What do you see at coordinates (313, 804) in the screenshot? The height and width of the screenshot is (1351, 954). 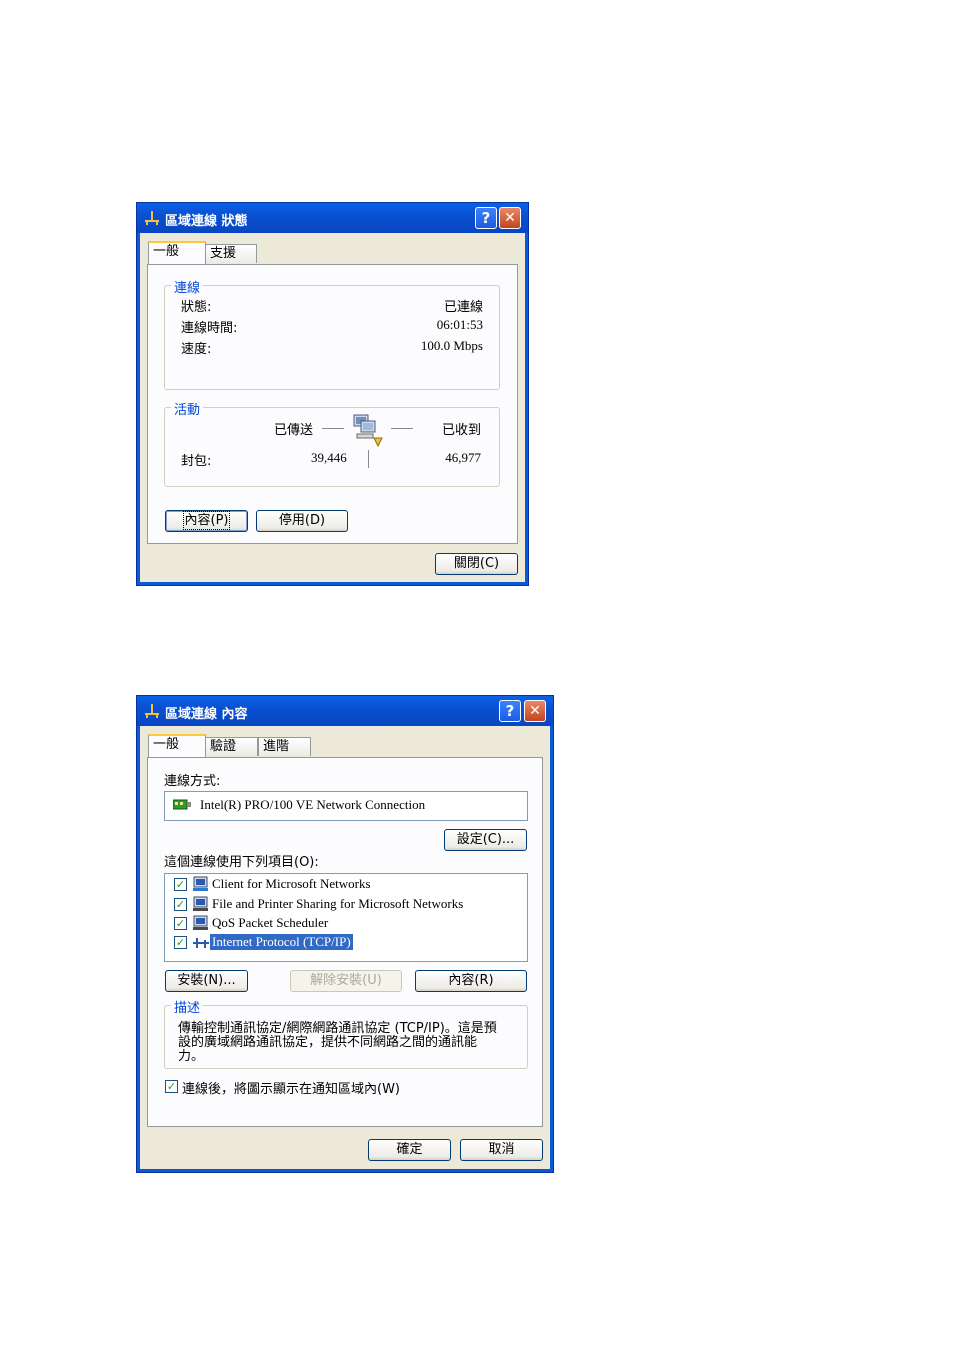 I see `adapter-name: Intel(R) PRO/100 VE Network Connection` at bounding box center [313, 804].